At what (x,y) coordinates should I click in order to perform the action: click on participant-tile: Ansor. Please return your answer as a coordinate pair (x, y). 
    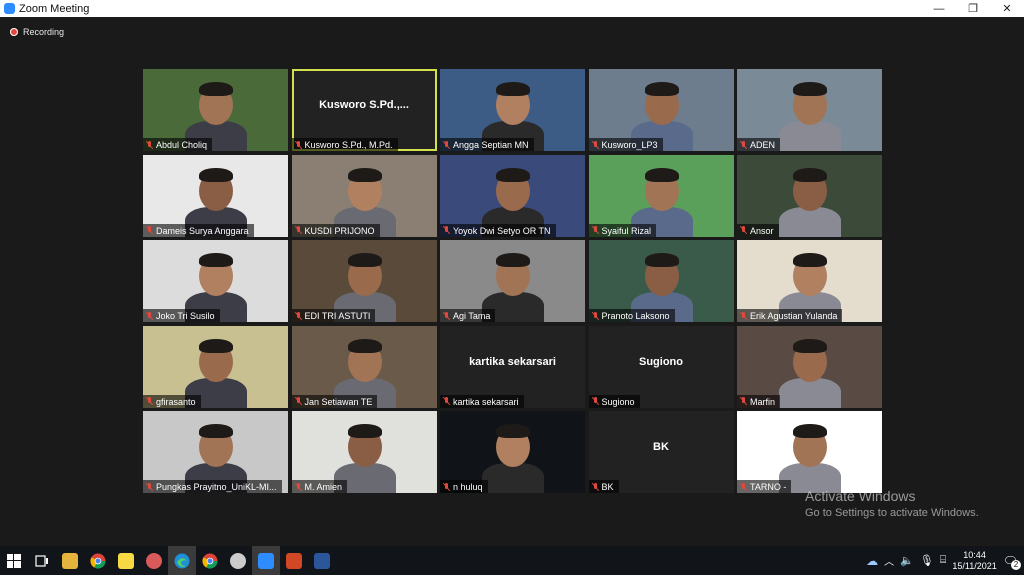
    Looking at the image, I should click on (809, 195).